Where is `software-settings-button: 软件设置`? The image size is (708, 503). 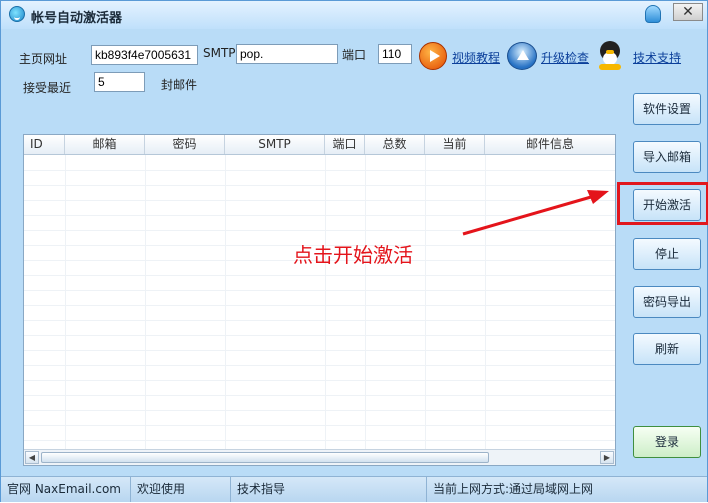
software-settings-button: 软件设置 is located at coordinates (667, 109).